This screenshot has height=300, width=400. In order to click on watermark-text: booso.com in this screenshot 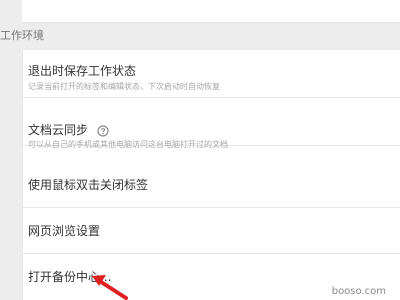, I will do `click(358, 291)`.